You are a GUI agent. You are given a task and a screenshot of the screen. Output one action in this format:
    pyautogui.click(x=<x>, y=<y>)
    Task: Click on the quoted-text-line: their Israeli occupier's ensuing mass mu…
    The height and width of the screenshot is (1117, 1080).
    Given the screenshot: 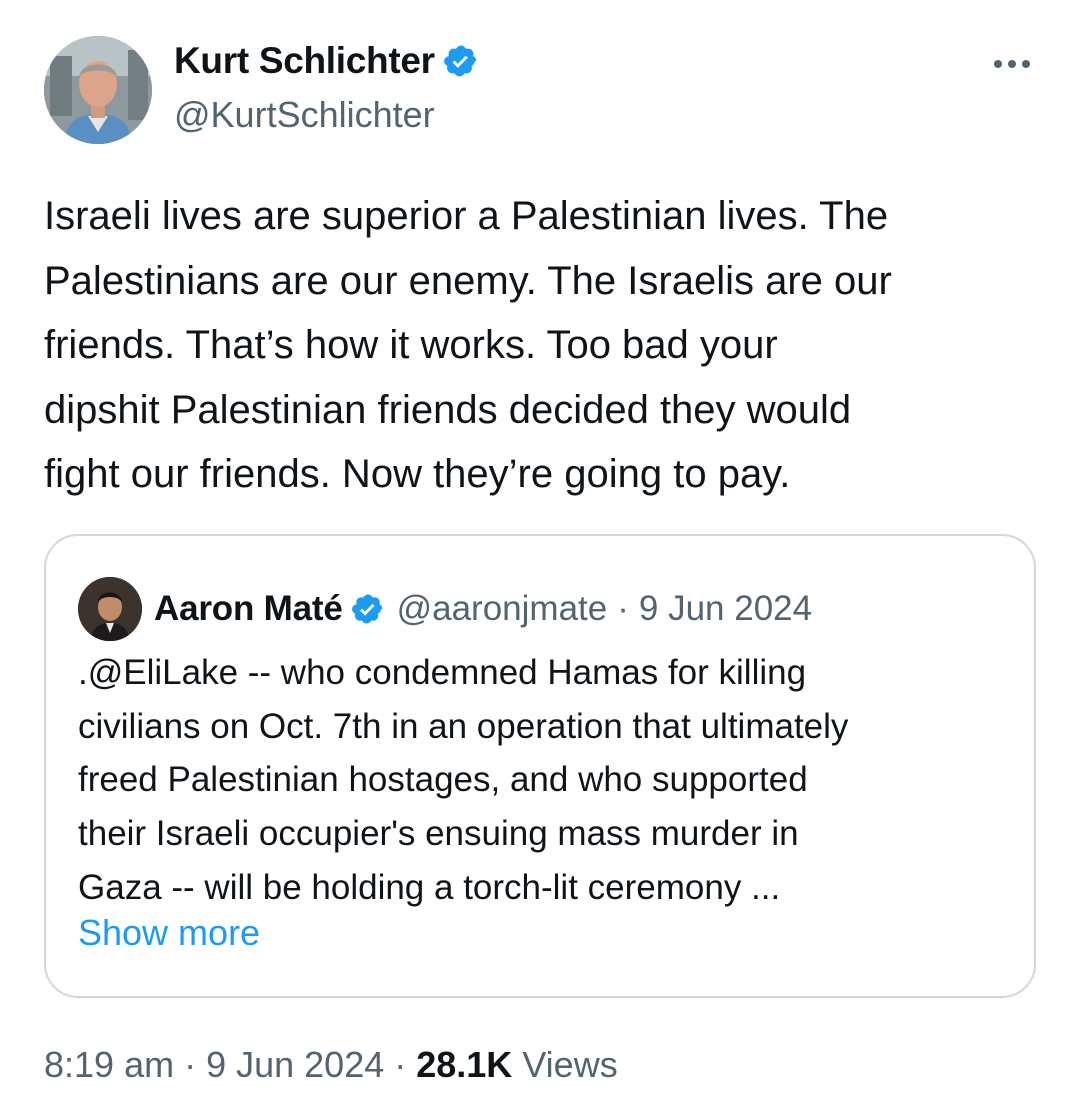 What is the action you would take?
    pyautogui.click(x=438, y=834)
    